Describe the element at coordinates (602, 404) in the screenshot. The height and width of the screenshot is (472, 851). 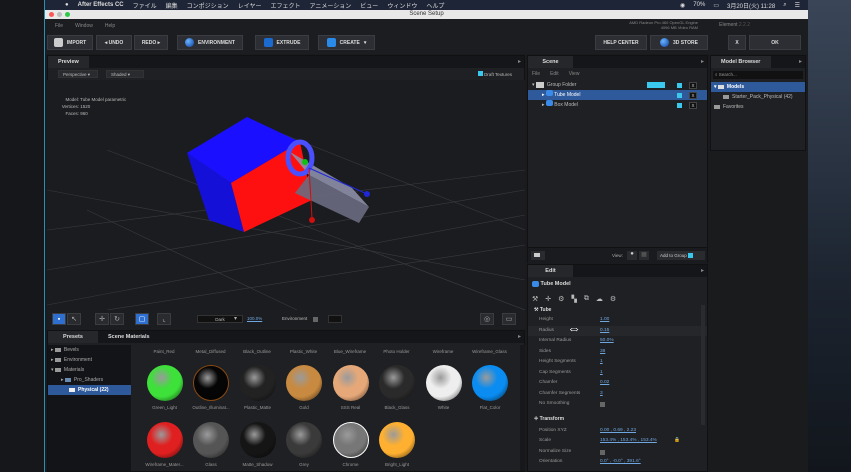
I see `no-smoothing-checkbox` at that location.